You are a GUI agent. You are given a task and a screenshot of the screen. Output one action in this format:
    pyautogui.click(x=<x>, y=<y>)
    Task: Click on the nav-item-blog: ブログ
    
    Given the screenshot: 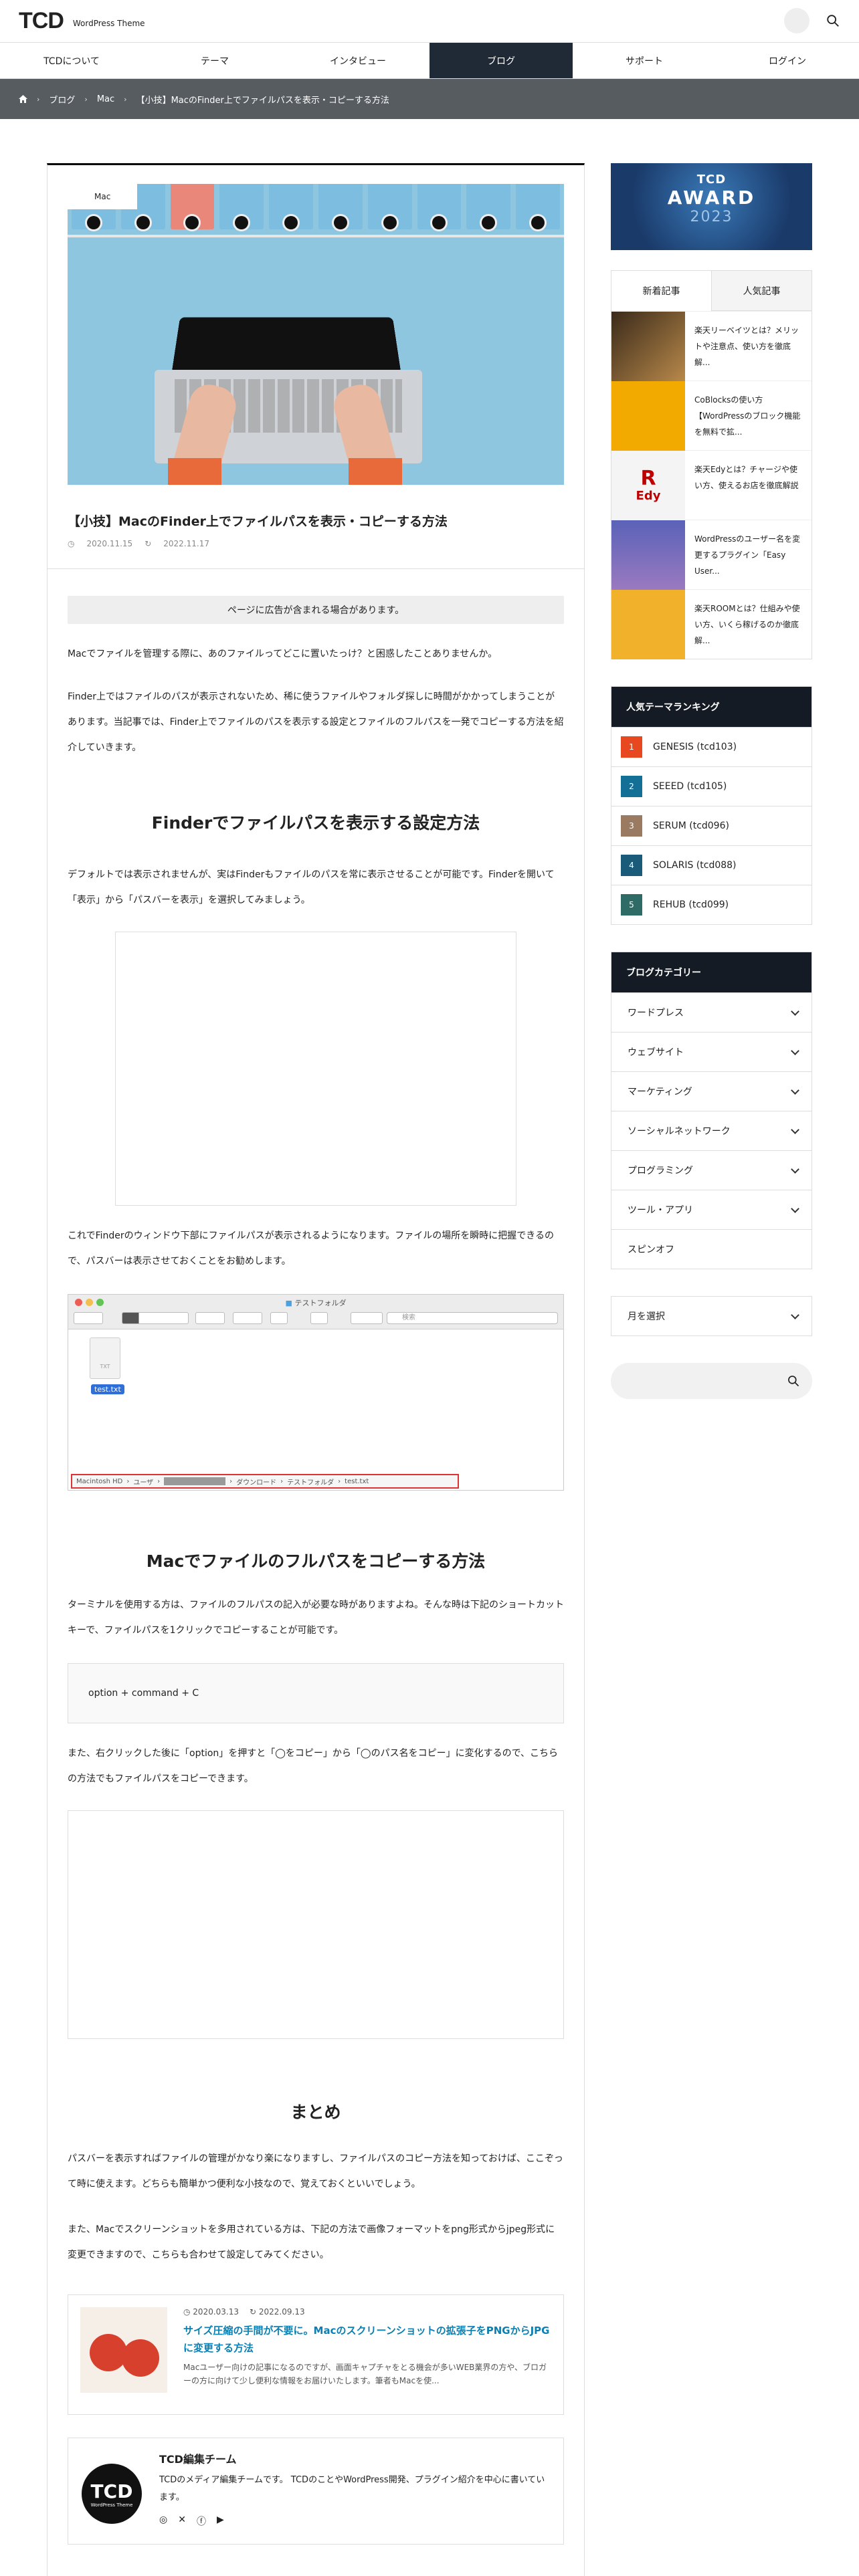 What is the action you would take?
    pyautogui.click(x=502, y=61)
    